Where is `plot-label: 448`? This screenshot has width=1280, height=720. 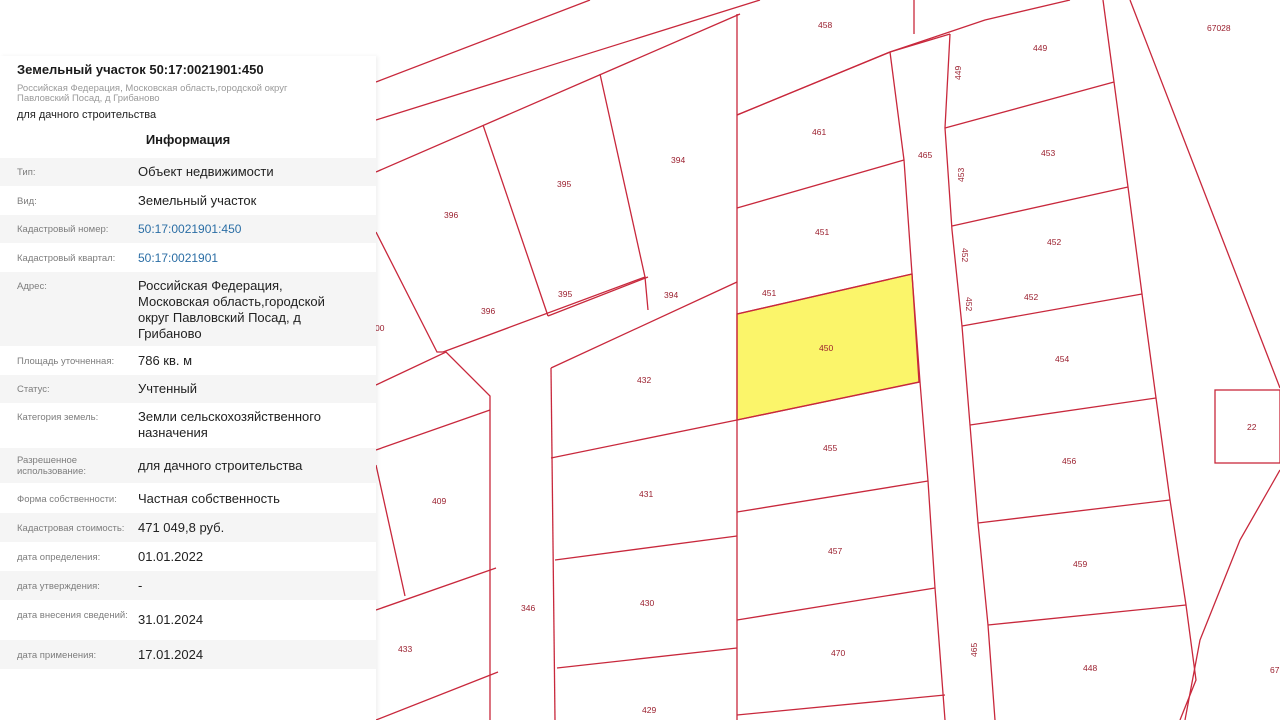
plot-label: 448 is located at coordinates (1090, 668).